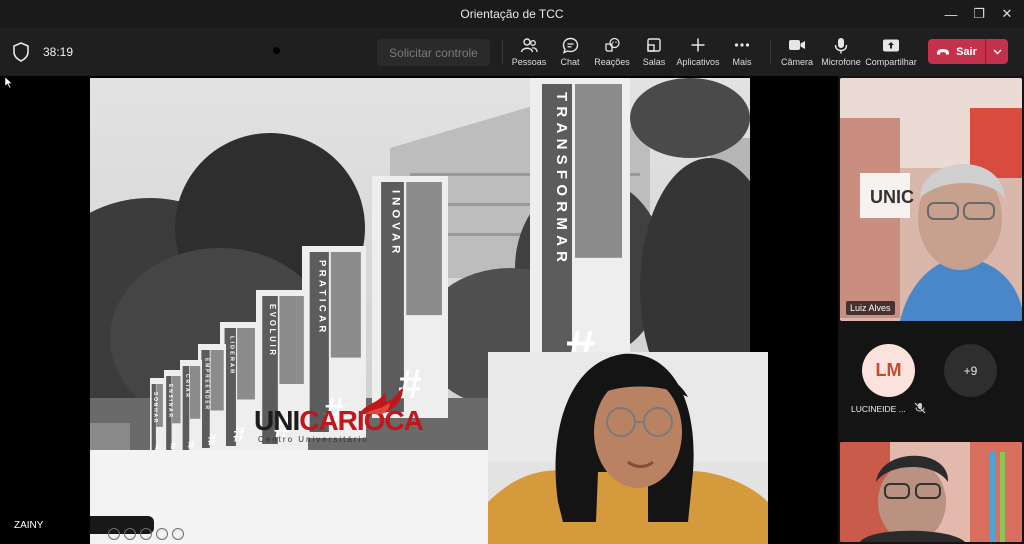 This screenshot has width=1024, height=544. I want to click on reactions-button: Reações, so click(612, 53).